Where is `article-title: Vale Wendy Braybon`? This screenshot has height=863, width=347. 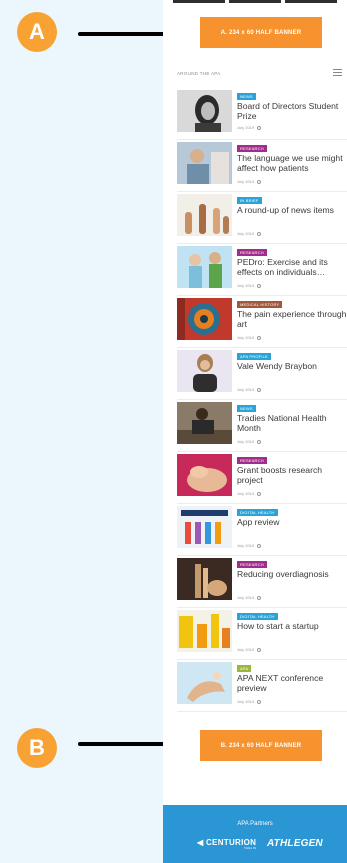 article-title: Vale Wendy Braybon is located at coordinates (292, 366).